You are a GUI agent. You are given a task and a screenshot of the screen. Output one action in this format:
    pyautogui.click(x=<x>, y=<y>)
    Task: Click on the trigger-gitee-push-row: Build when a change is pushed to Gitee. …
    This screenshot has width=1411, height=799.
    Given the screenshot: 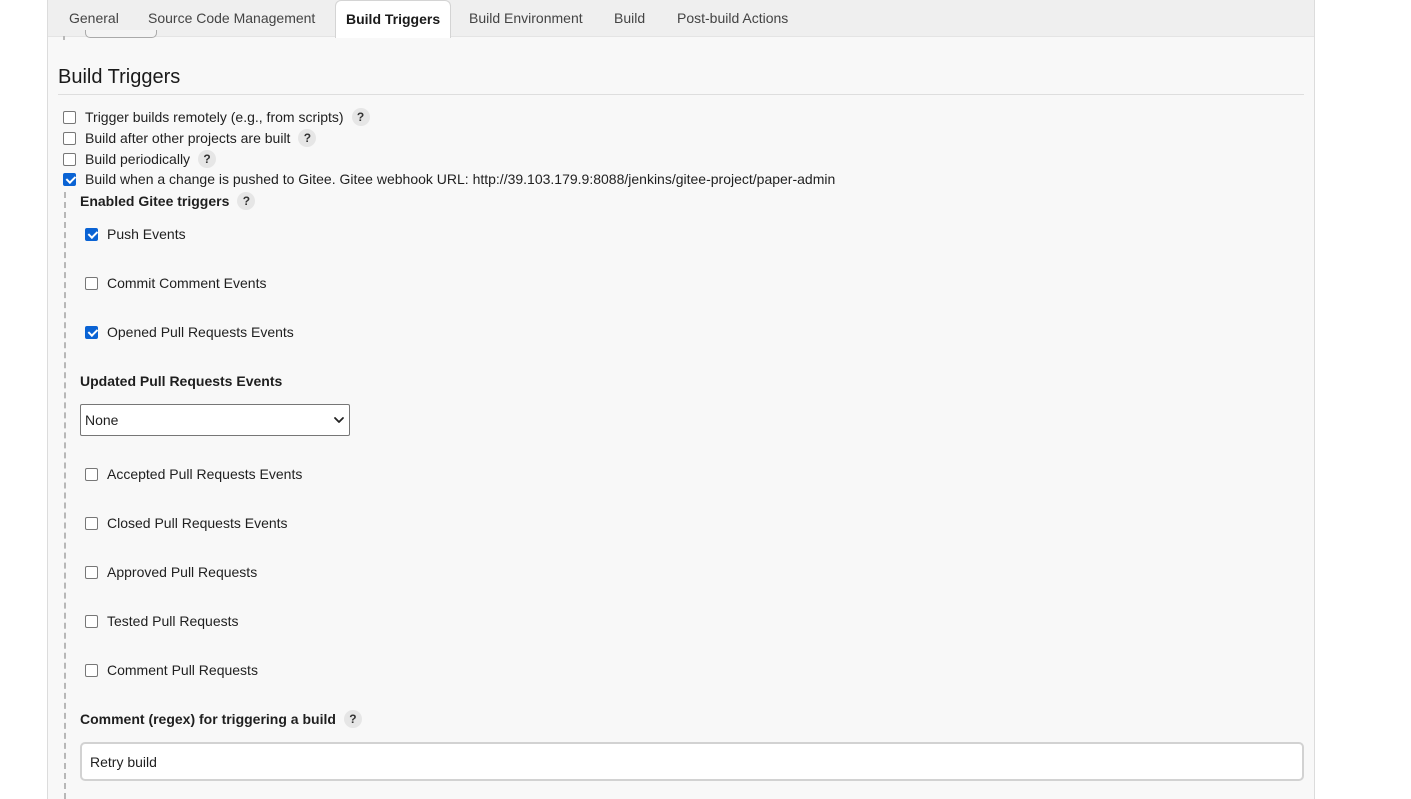 What is the action you would take?
    pyautogui.click(x=449, y=179)
    